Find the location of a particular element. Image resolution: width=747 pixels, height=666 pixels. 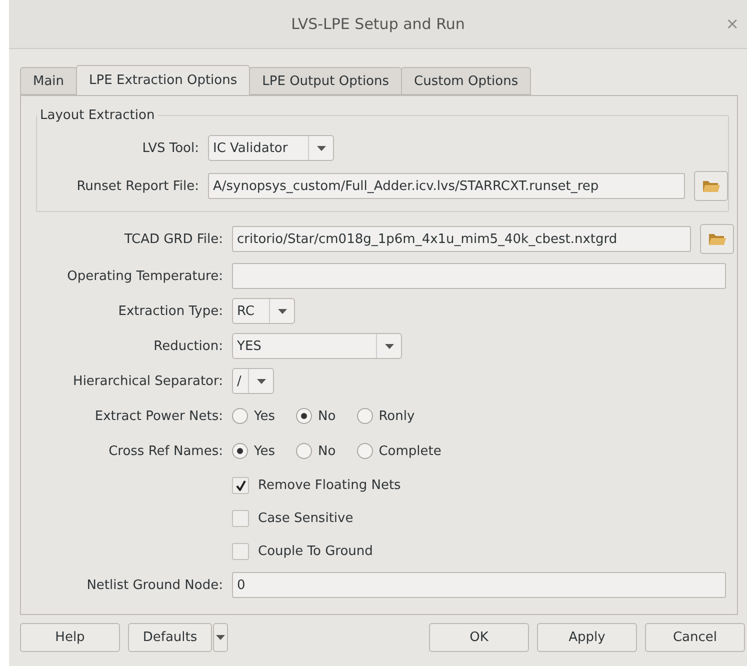

window-title: LVS-LPE Setup and Run is located at coordinates (378, 24).